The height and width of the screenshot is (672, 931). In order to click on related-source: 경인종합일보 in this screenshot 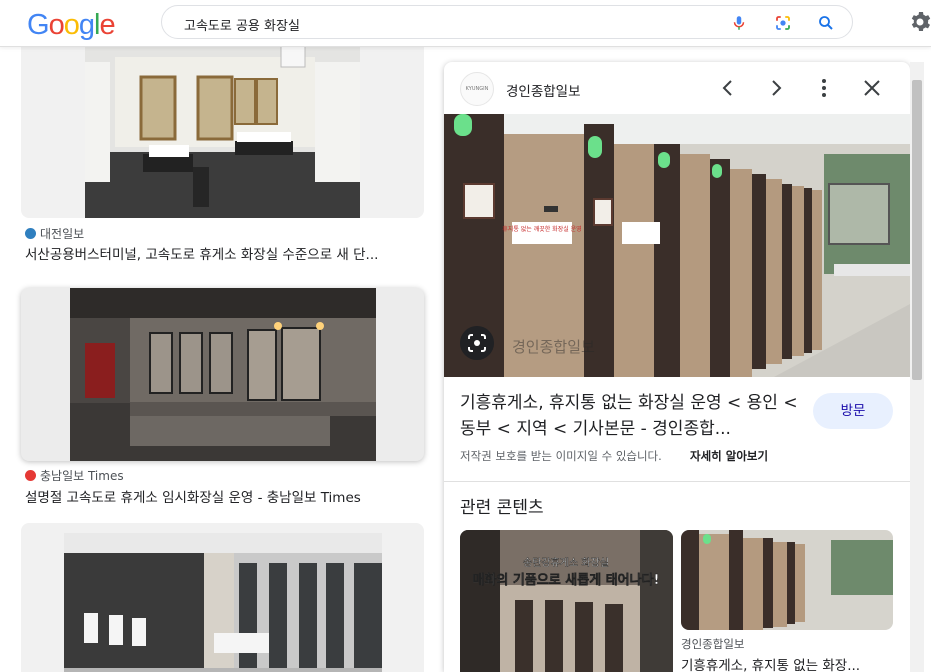, I will do `click(712, 644)`.